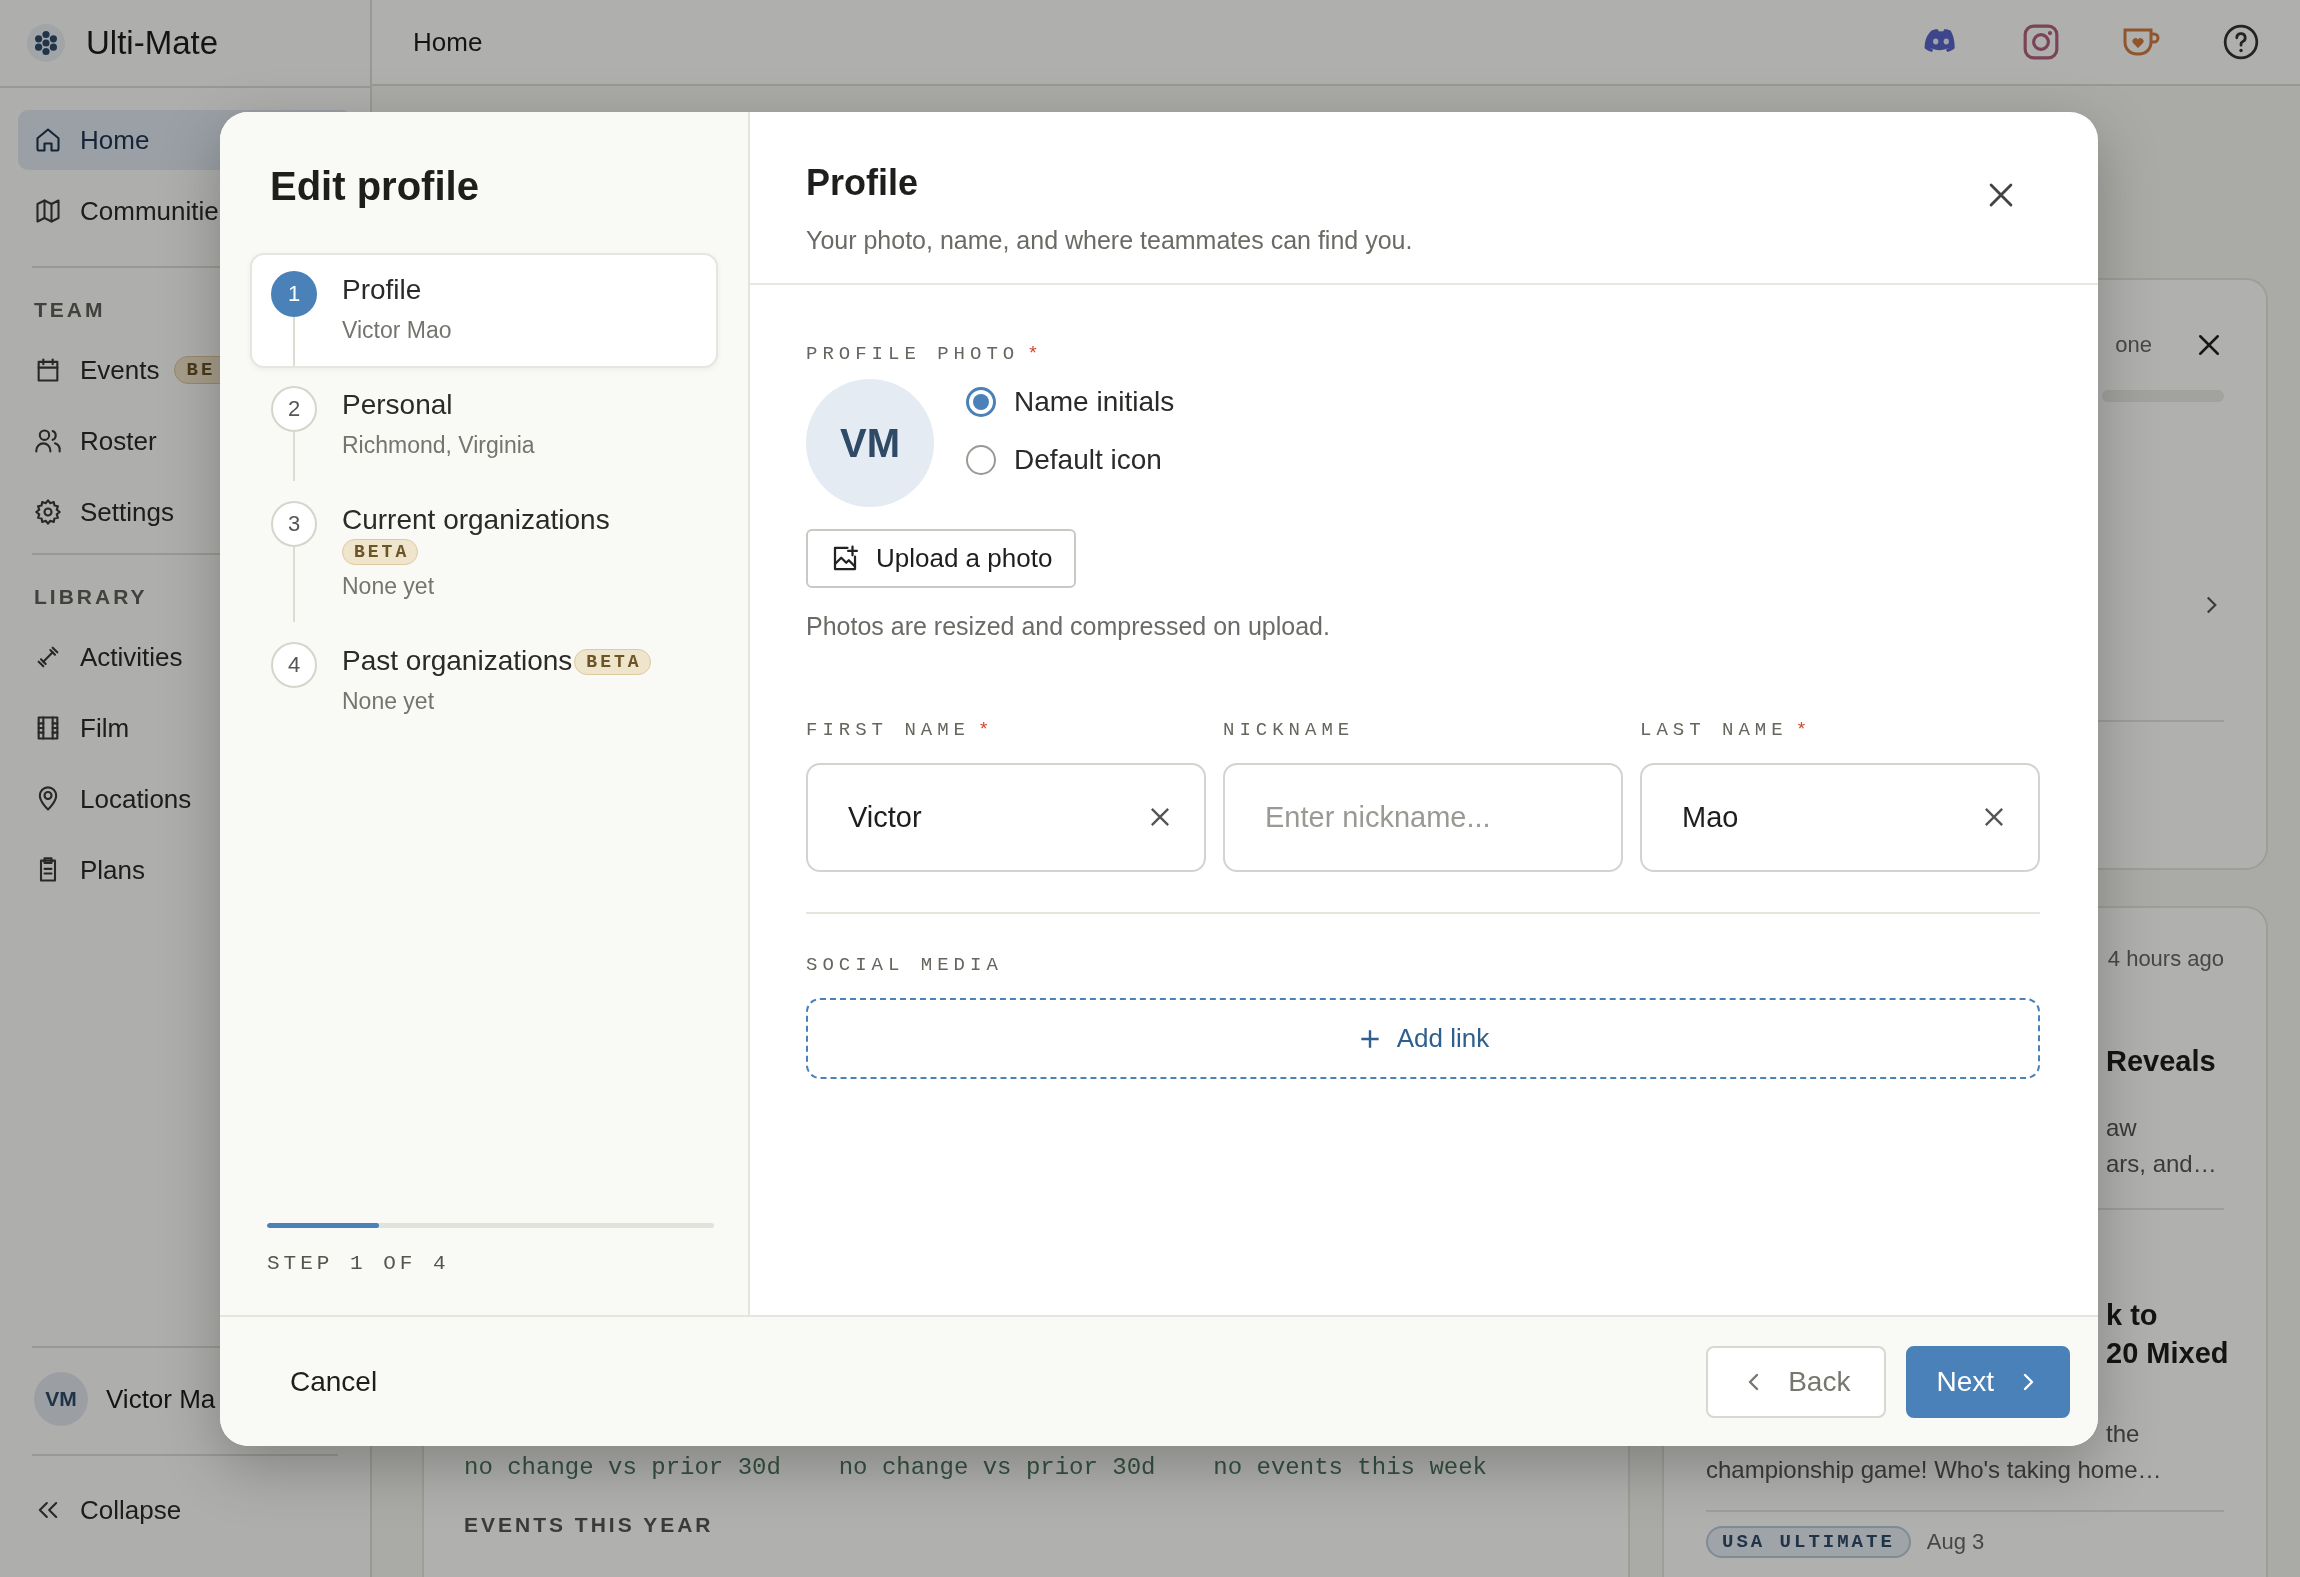 Image resolution: width=2300 pixels, height=1577 pixels. Describe the element at coordinates (448, 42) in the screenshot. I see `page-title: Home` at that location.